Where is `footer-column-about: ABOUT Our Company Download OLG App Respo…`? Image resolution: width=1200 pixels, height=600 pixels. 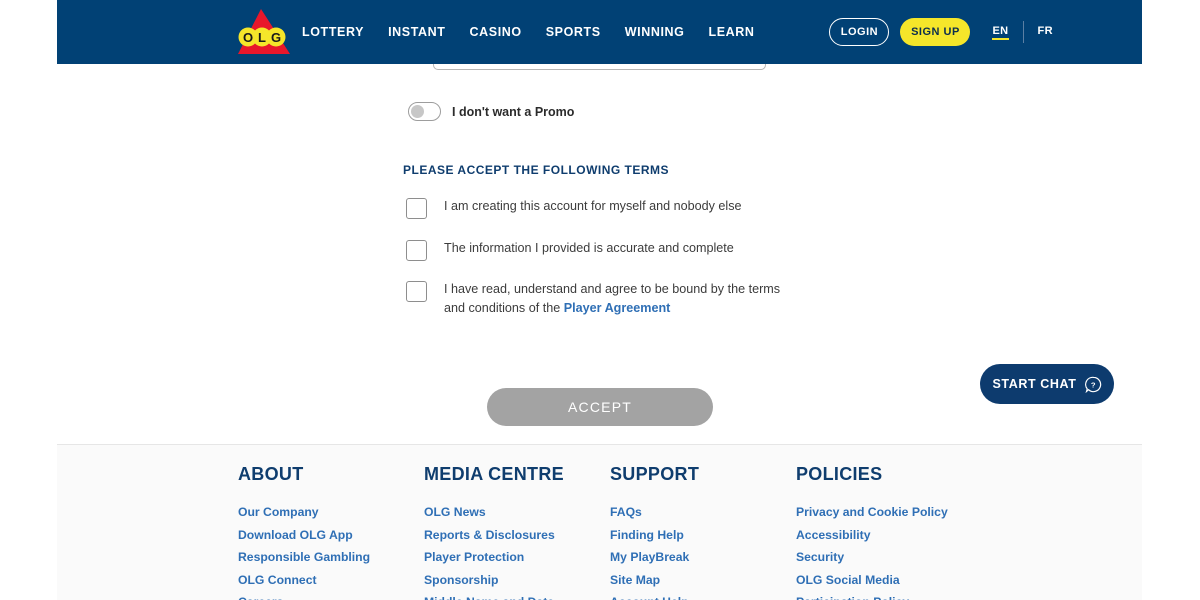
footer-column-about: ABOUT Our Company Download OLG App Respo… is located at coordinates (331, 532).